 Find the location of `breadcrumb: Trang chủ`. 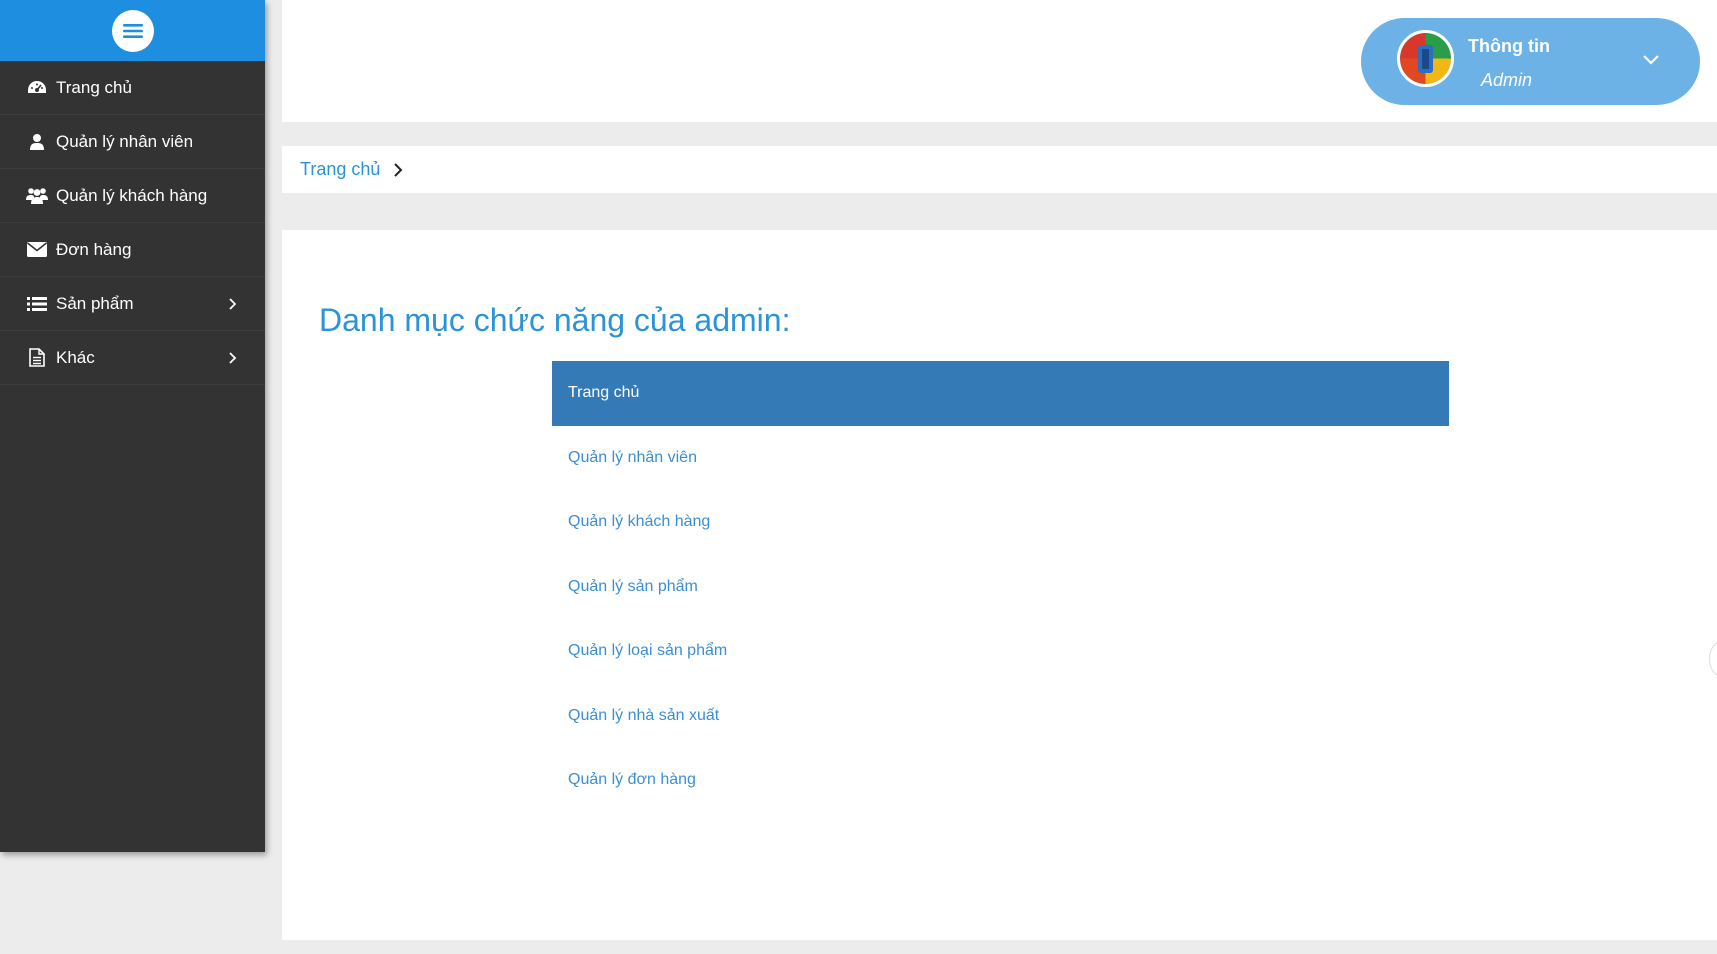

breadcrumb: Trang chủ is located at coordinates (999, 169).